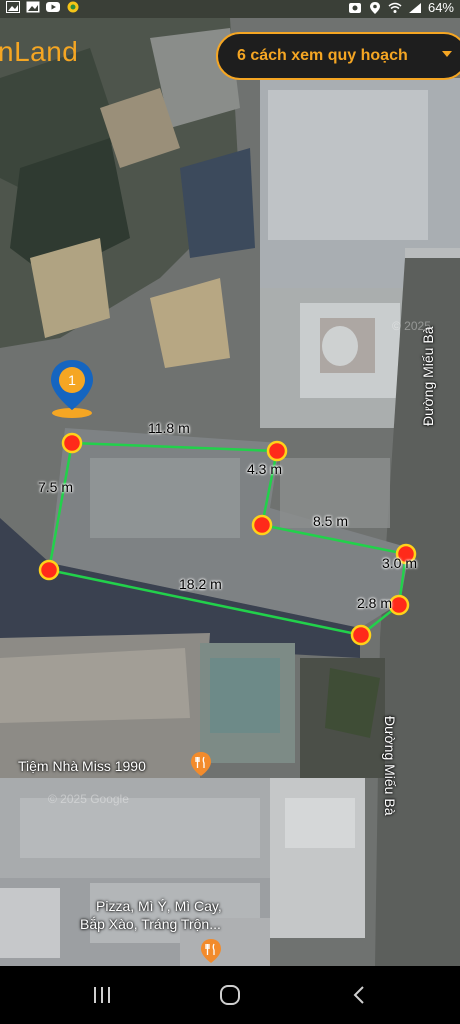 This screenshot has width=460, height=1024. Describe the element at coordinates (200, 584) in the screenshot. I see `edge-length-label: 18.2 m` at that location.